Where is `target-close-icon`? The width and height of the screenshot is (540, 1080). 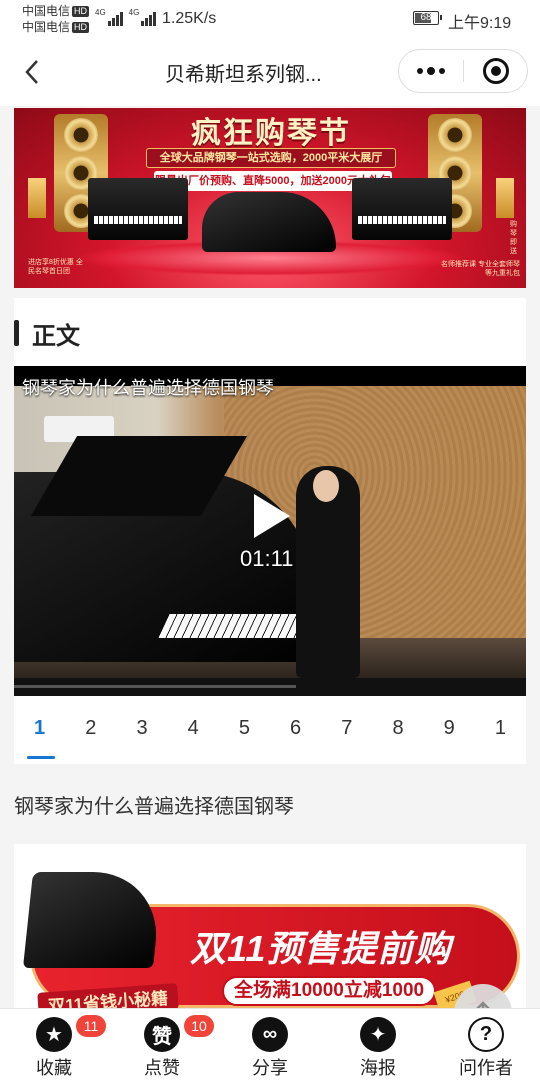 target-close-icon is located at coordinates (495, 71).